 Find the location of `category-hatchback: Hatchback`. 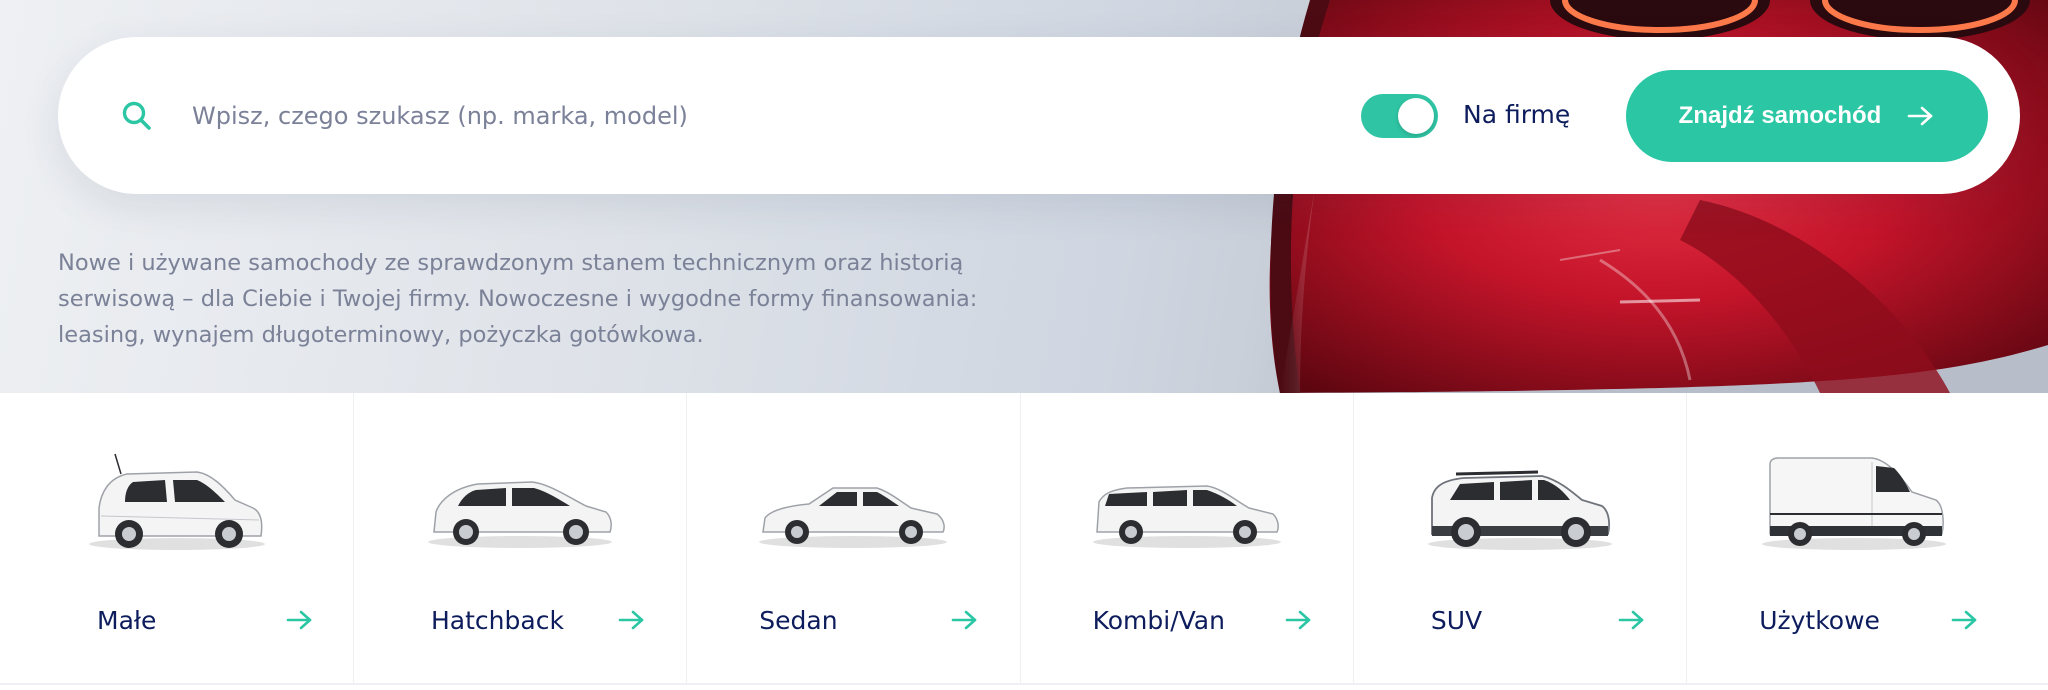

category-hatchback: Hatchback is located at coordinates (521, 538).